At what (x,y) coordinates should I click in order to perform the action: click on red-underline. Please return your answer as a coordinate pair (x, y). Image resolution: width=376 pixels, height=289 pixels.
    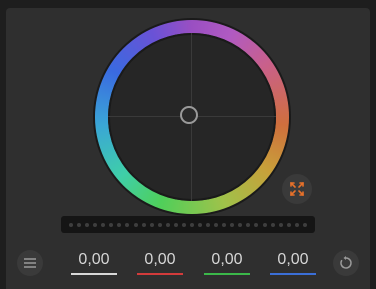
    Looking at the image, I should click on (160, 274).